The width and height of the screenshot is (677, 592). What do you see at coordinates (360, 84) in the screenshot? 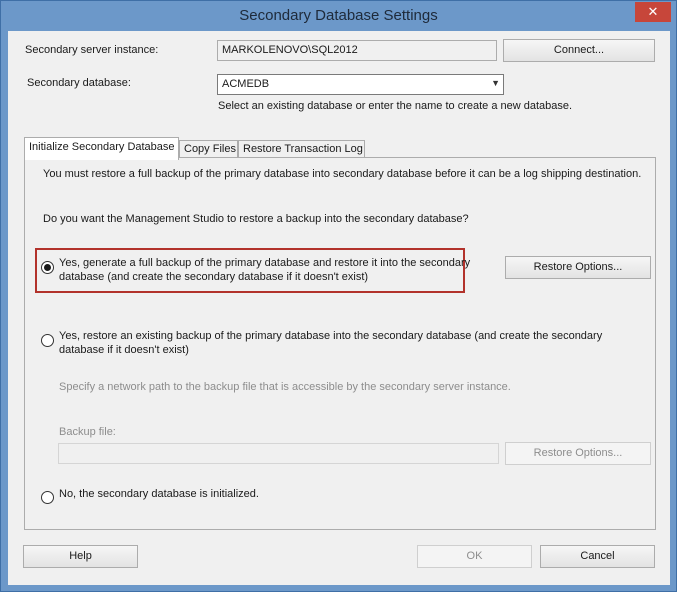
I see `secondary-database-combo: ACMEDB ▼` at bounding box center [360, 84].